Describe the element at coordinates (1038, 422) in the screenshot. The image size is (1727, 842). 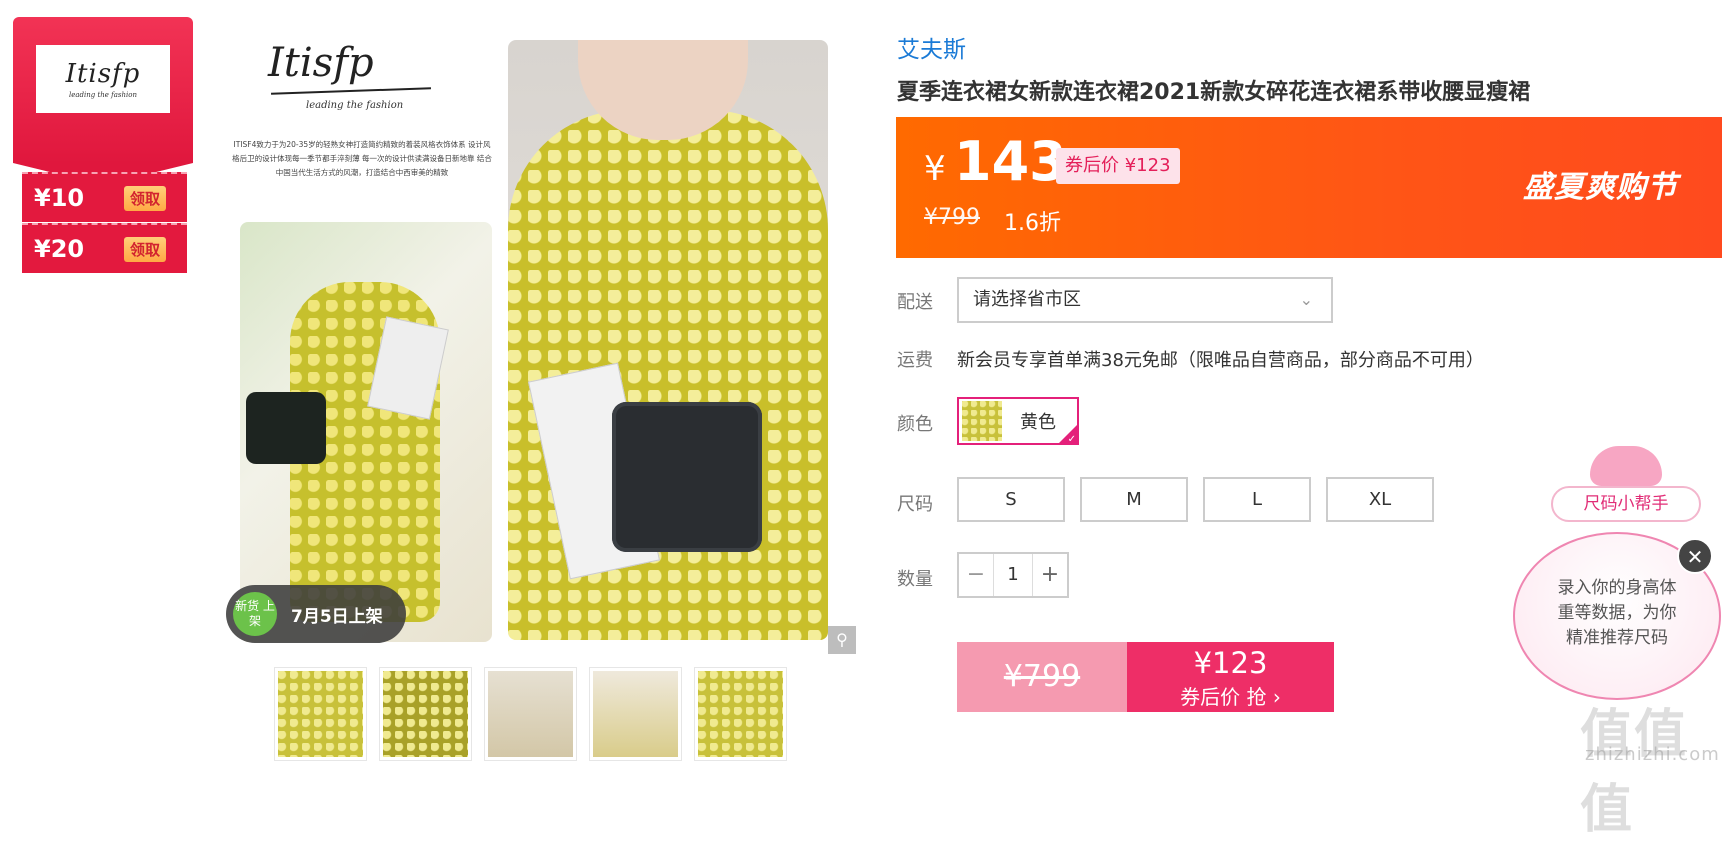
I see `color-name: 黄色` at that location.